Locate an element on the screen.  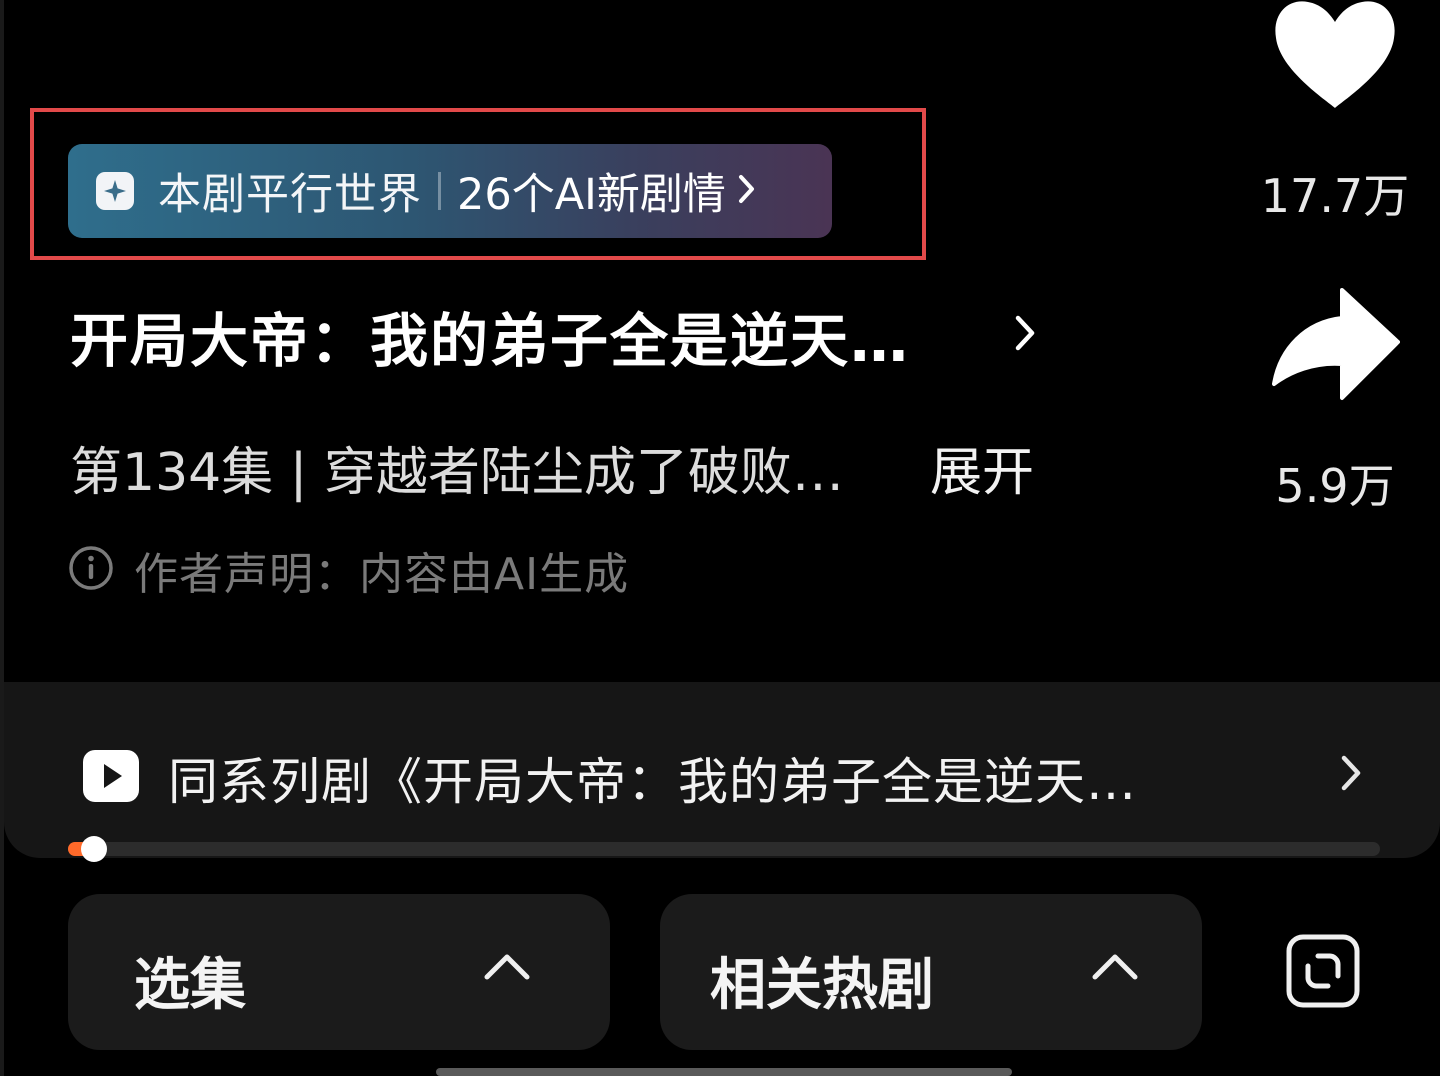
heart-icon is located at coordinates (1335, 58).